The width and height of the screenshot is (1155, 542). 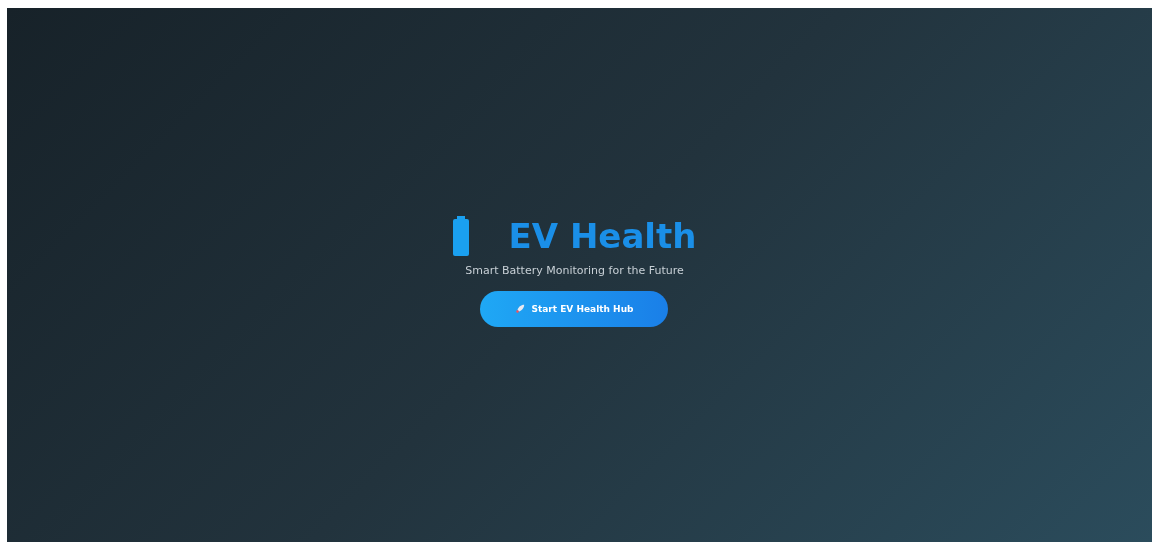 What do you see at coordinates (520, 308) in the screenshot?
I see `rocket-icon` at bounding box center [520, 308].